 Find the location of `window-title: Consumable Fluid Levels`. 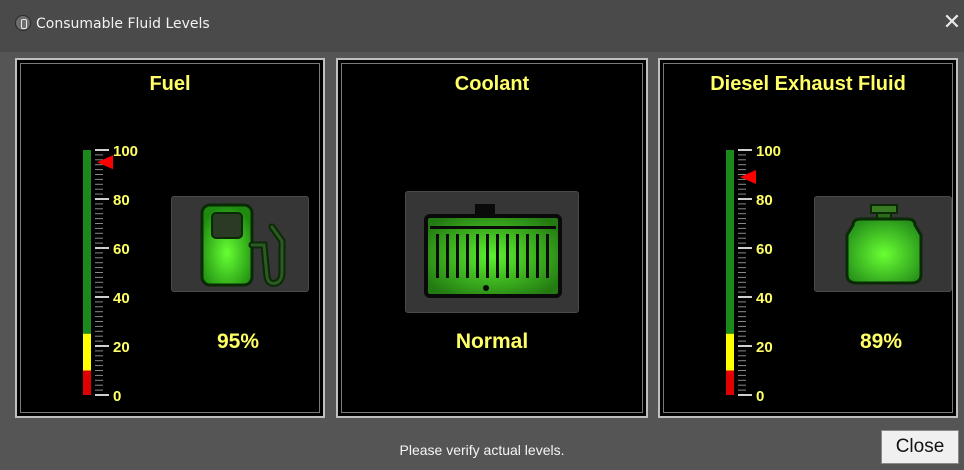

window-title: Consumable Fluid Levels is located at coordinates (123, 24).